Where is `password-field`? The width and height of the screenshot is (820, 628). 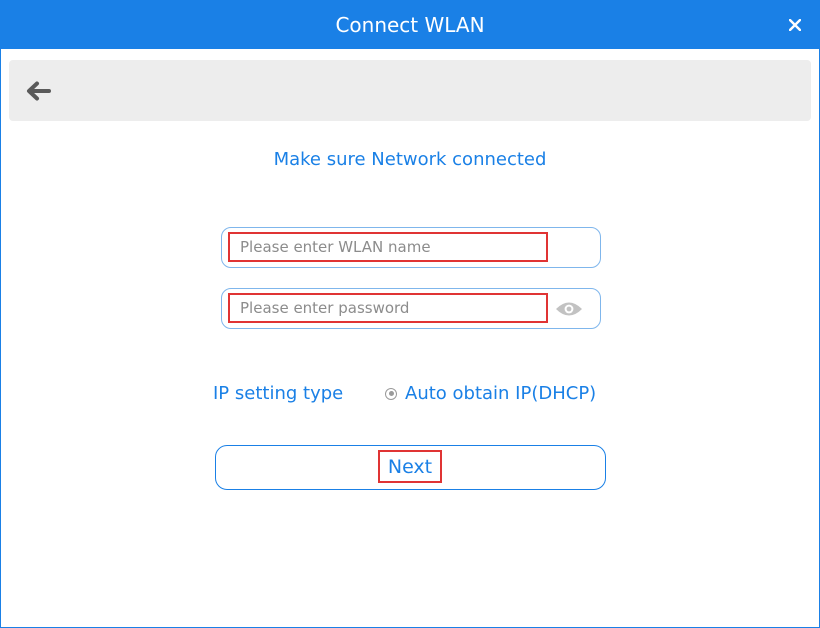 password-field is located at coordinates (411, 308).